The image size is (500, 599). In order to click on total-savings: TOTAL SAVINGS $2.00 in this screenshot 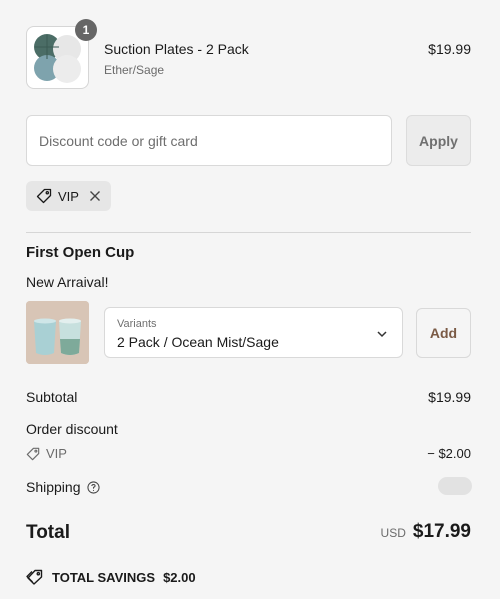, I will do `click(111, 577)`.